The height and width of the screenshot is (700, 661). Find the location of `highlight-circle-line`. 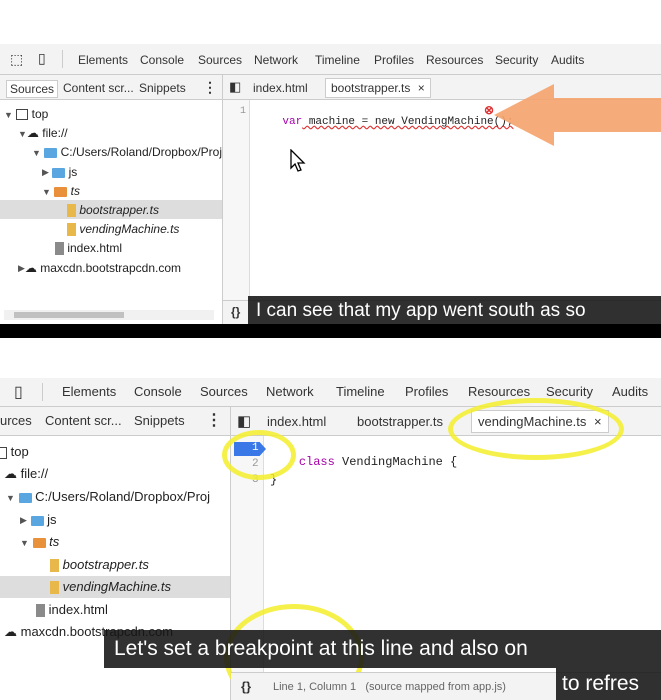

highlight-circle-line is located at coordinates (259, 455).